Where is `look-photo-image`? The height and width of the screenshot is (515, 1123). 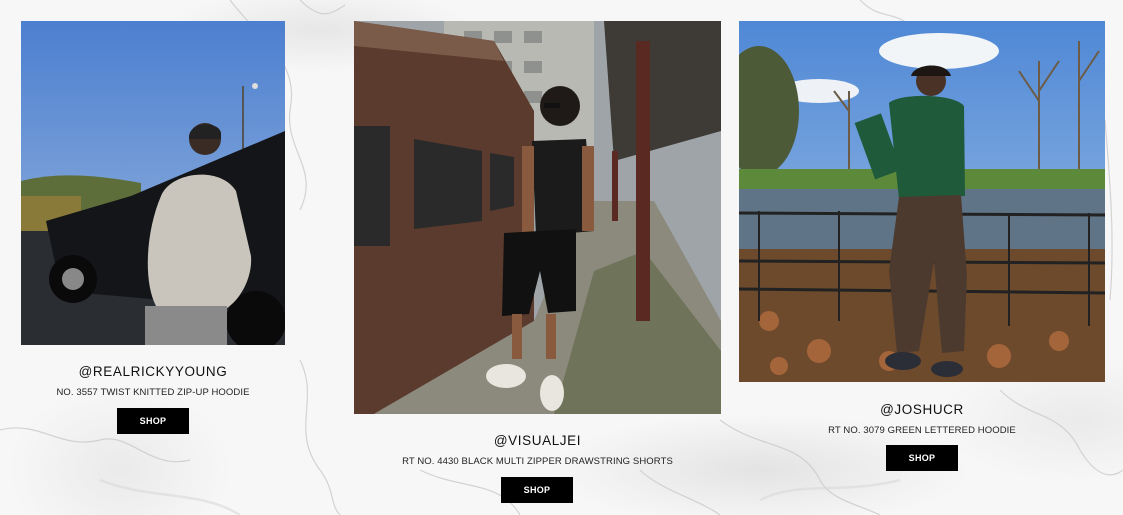 look-photo-image is located at coordinates (153, 183).